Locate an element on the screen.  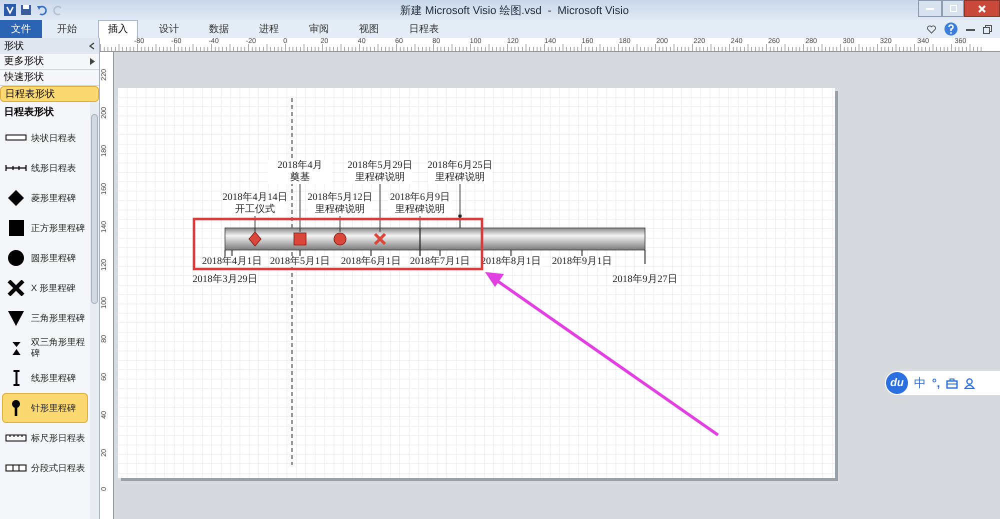
ime-logo: du is located at coordinates (897, 383).